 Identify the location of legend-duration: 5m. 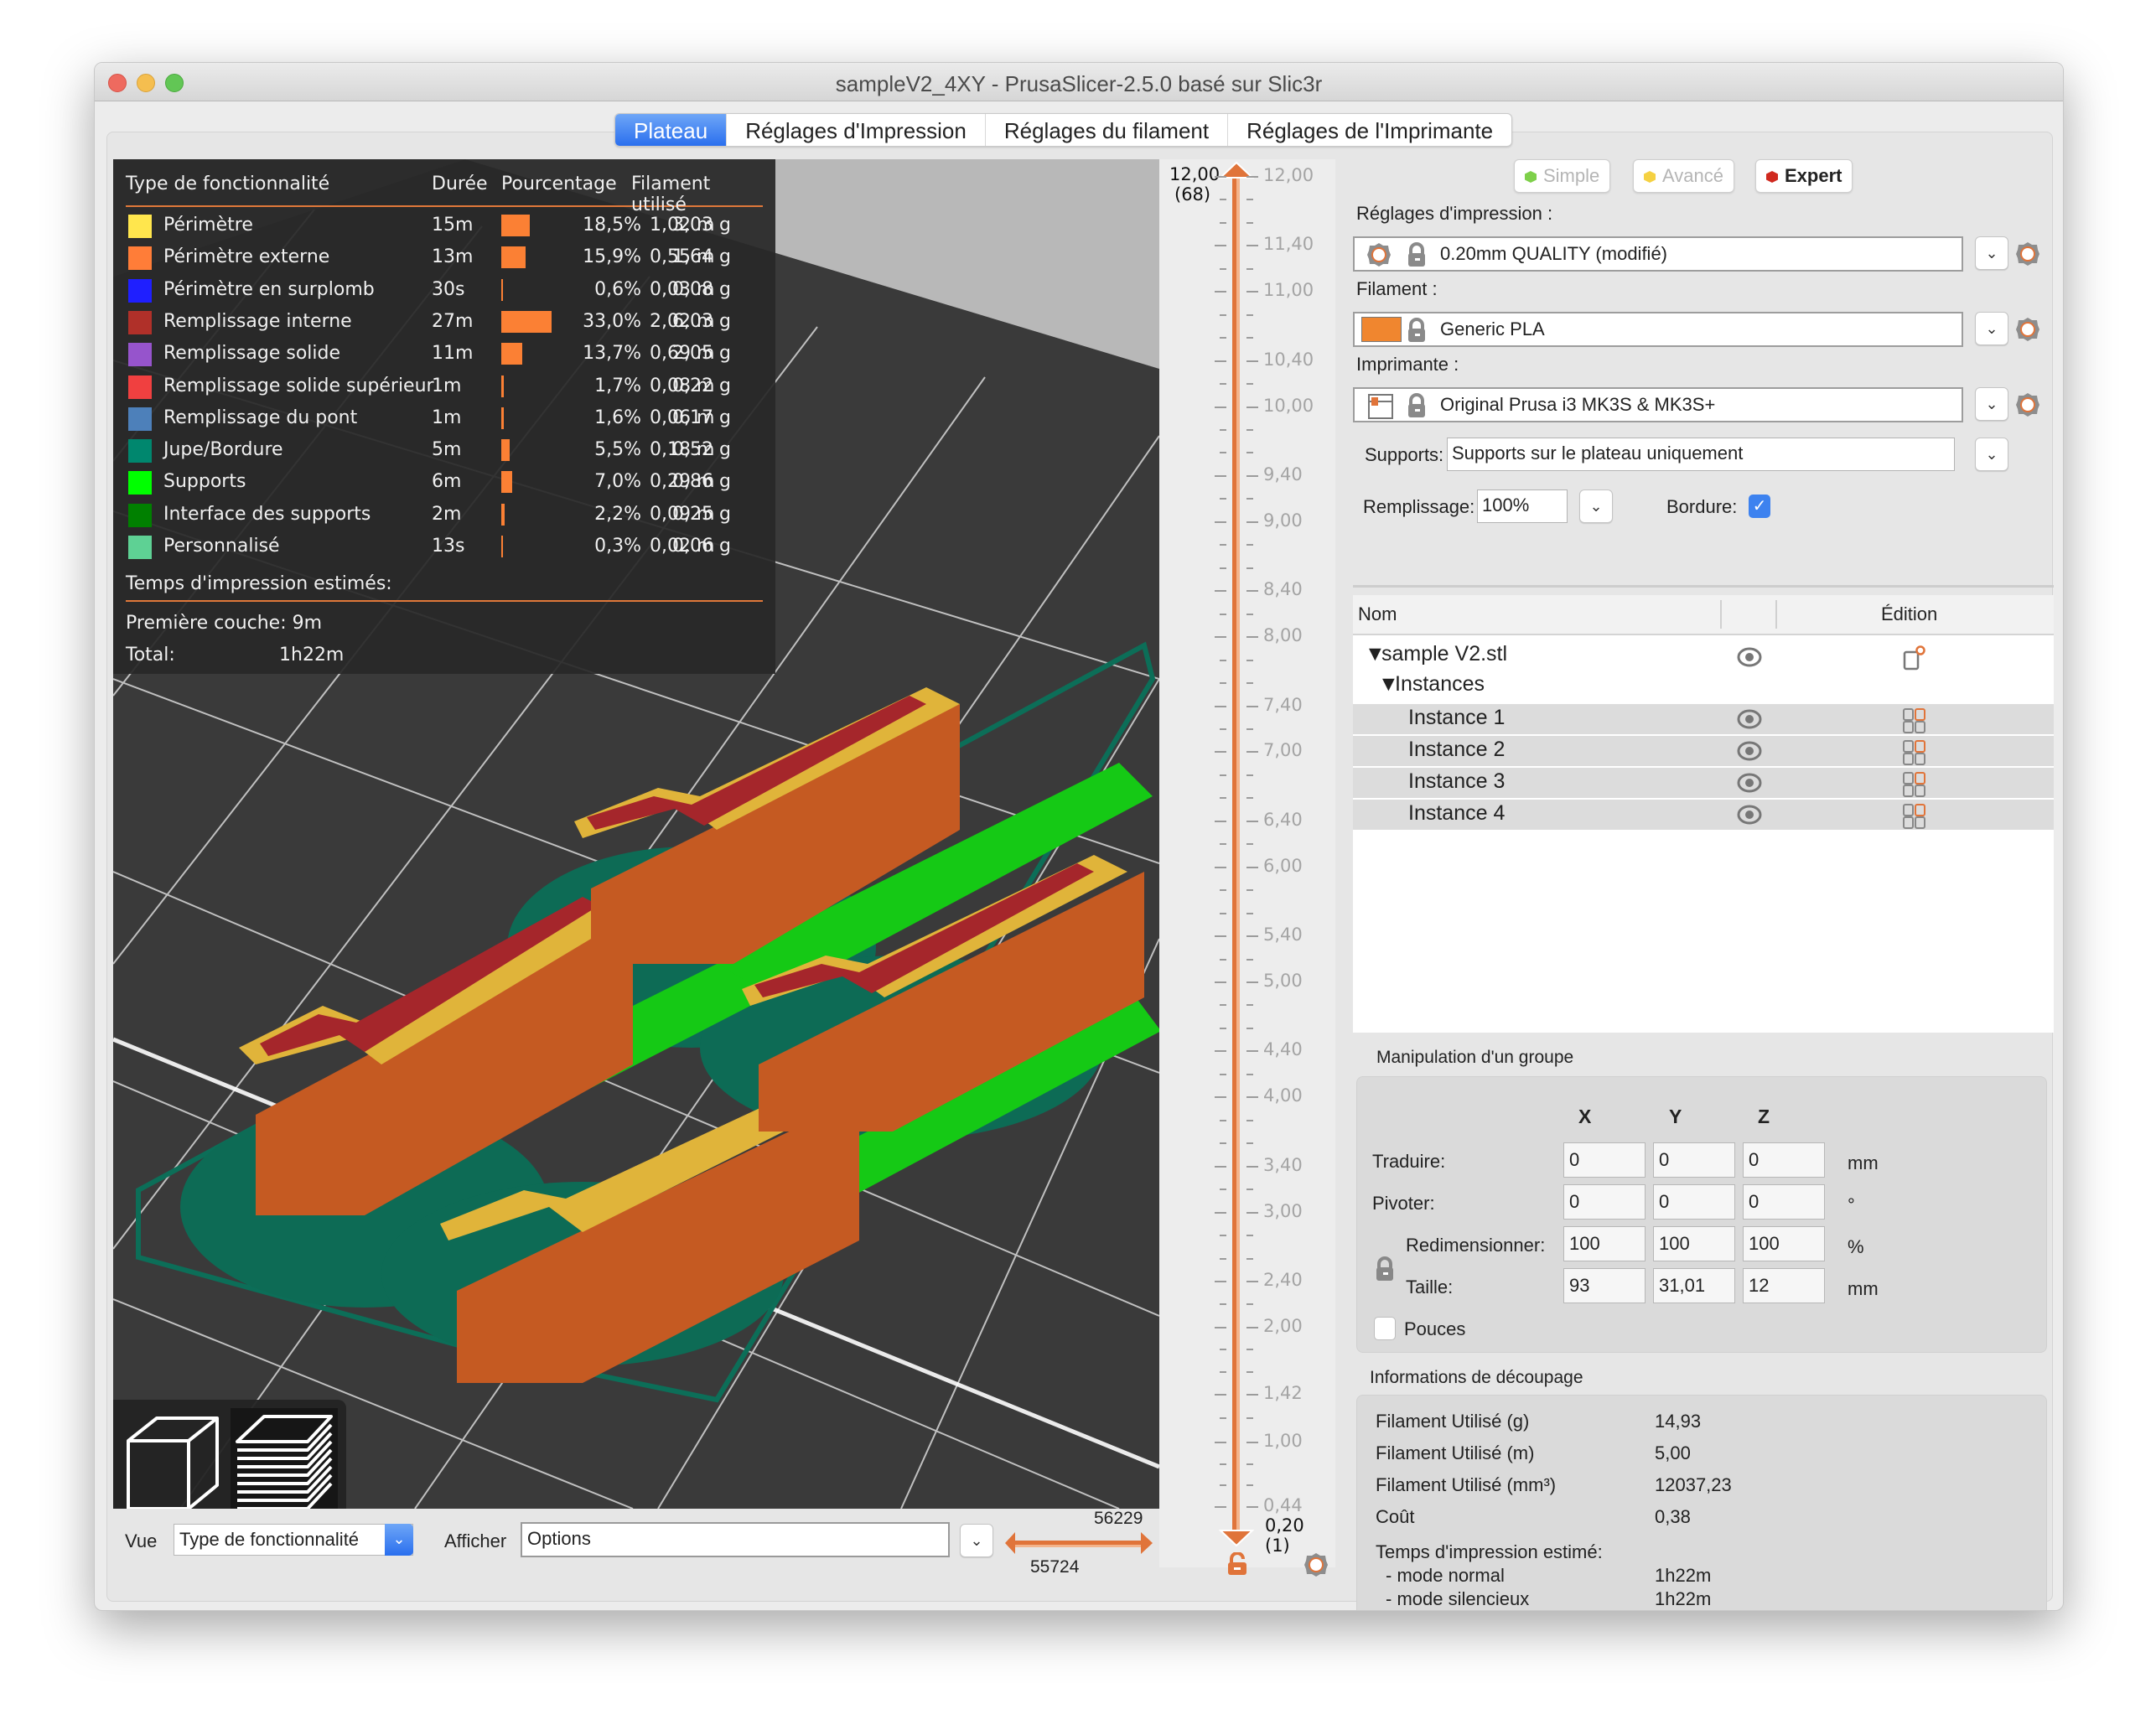
(447, 450).